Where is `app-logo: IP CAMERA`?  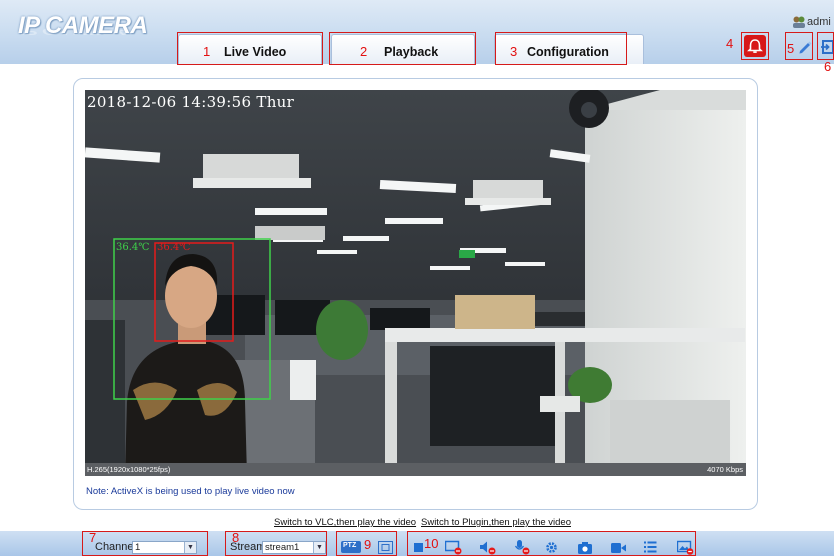 app-logo: IP CAMERA is located at coordinates (83, 25).